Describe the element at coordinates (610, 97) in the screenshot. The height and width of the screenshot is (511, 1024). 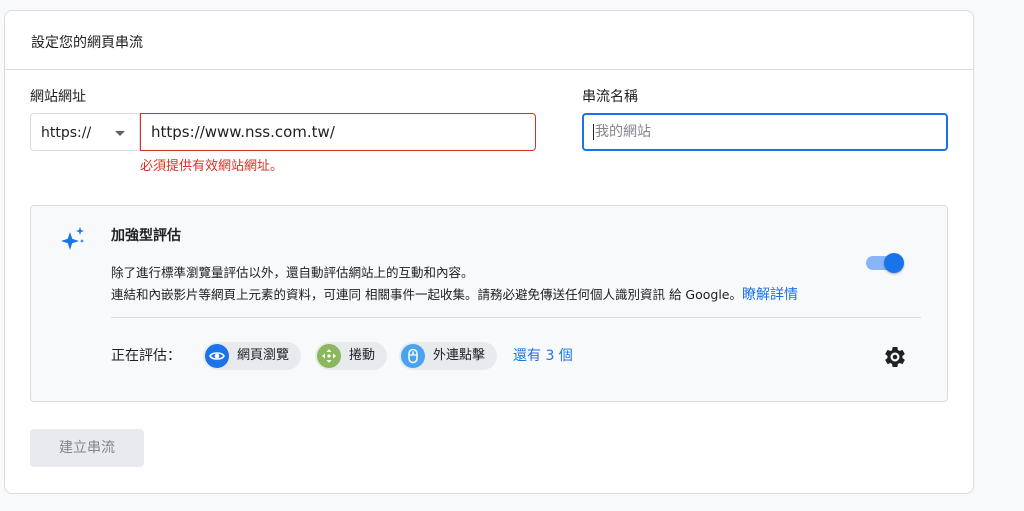
I see `stream-name-label: 串流名稱` at that location.